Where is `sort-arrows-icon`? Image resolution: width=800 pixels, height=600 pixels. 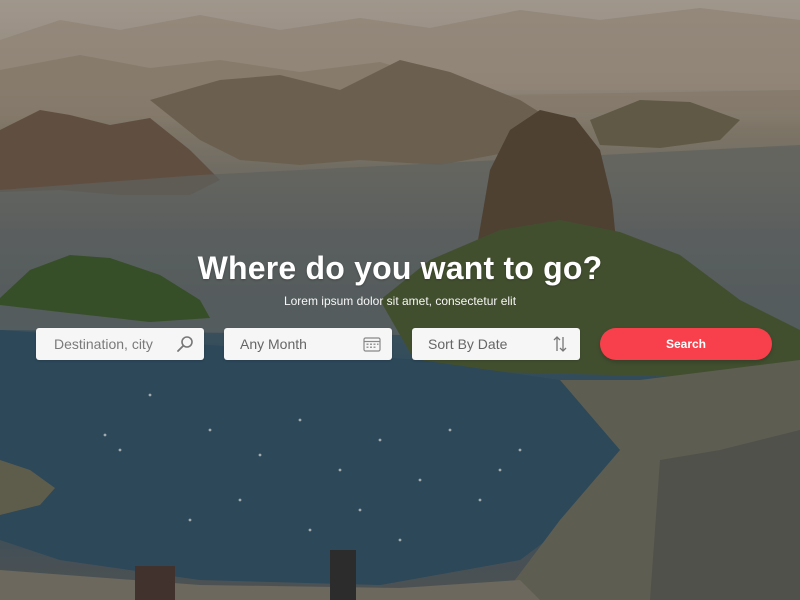
sort-arrows-icon is located at coordinates (560, 344).